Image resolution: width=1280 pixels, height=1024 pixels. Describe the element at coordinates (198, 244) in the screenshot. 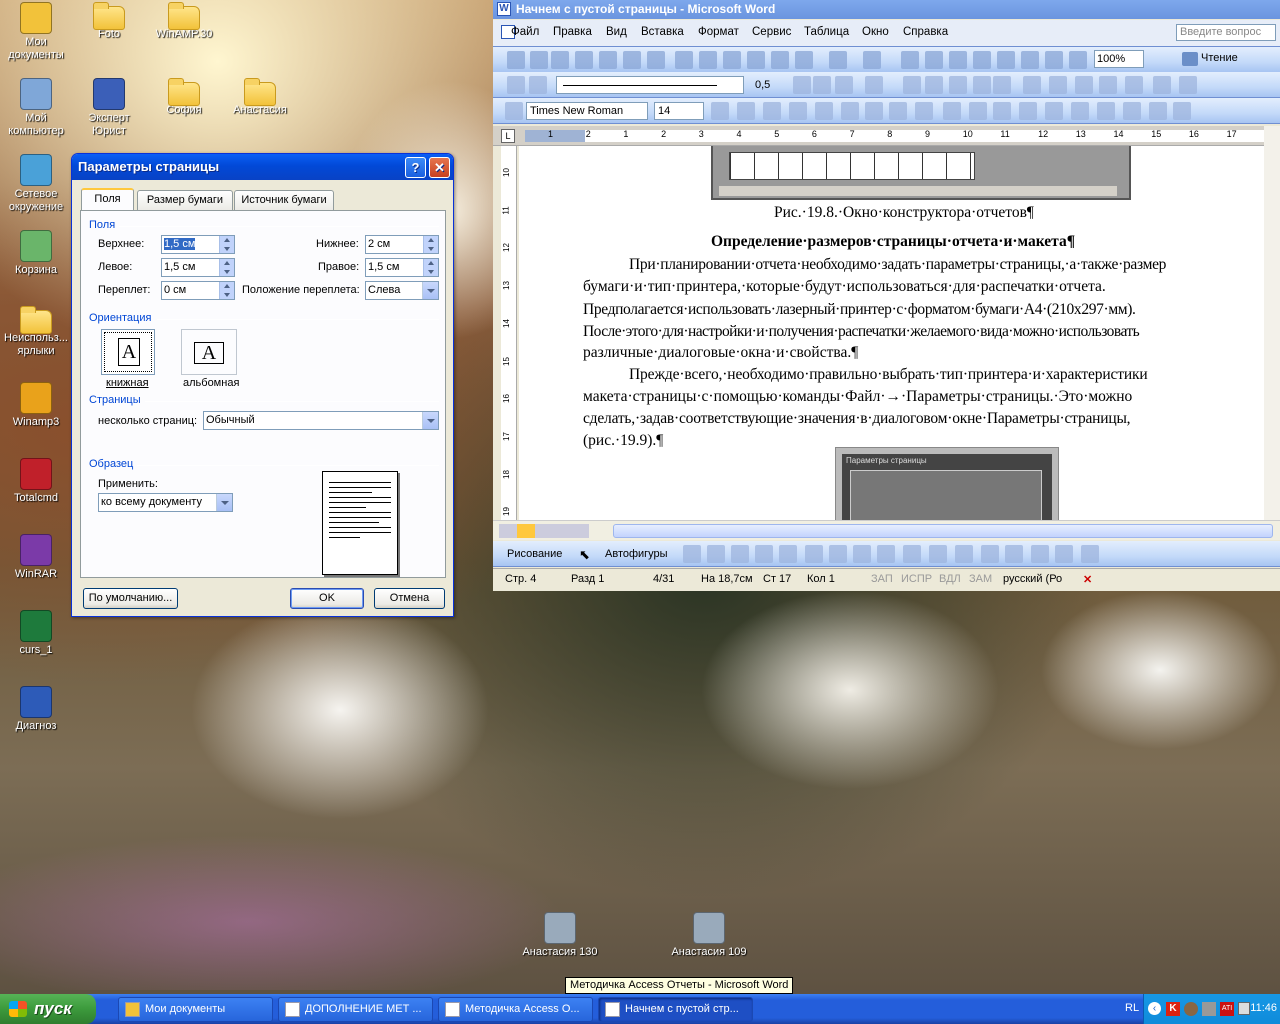

I see `top-margin-field: 1,5 см` at that location.